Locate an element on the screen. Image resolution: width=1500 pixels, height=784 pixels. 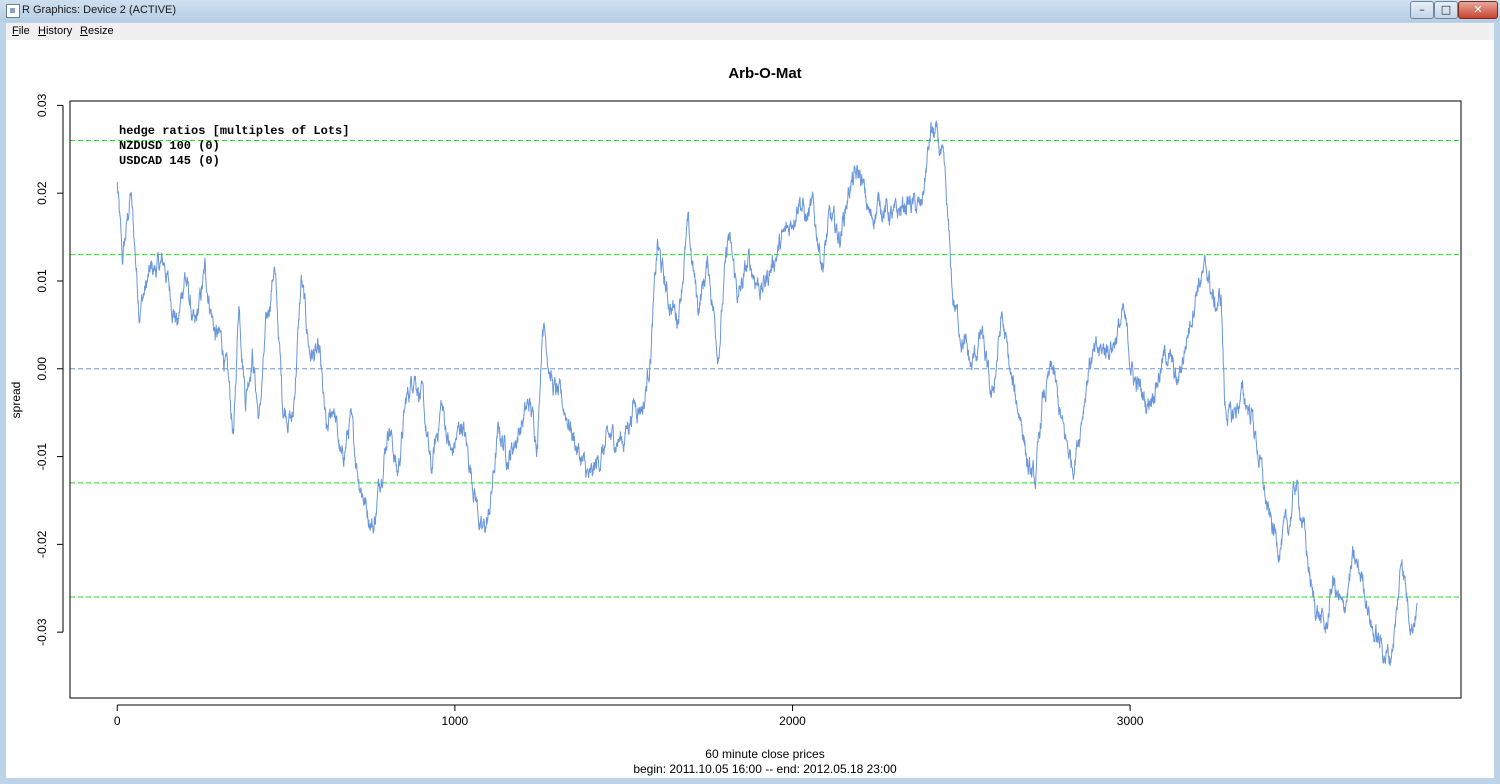
legend-line-usdcad: USDCAD 145 (0) is located at coordinates (169, 161).